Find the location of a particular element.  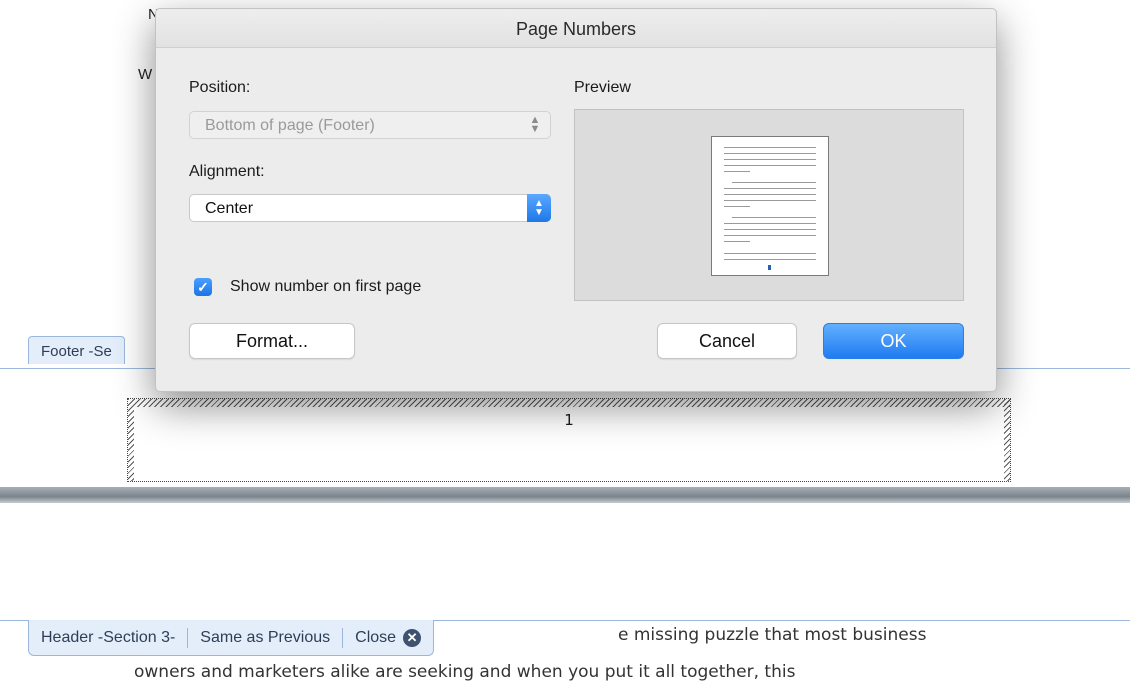

footer-section-label: Footer -Se is located at coordinates (76, 351).